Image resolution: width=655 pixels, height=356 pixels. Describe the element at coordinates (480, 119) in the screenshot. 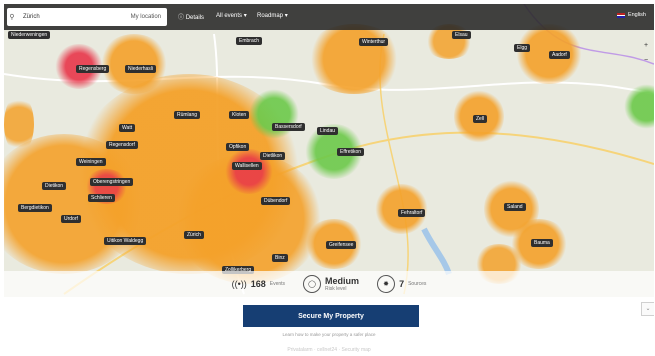

I see `city-label: Zell` at that location.